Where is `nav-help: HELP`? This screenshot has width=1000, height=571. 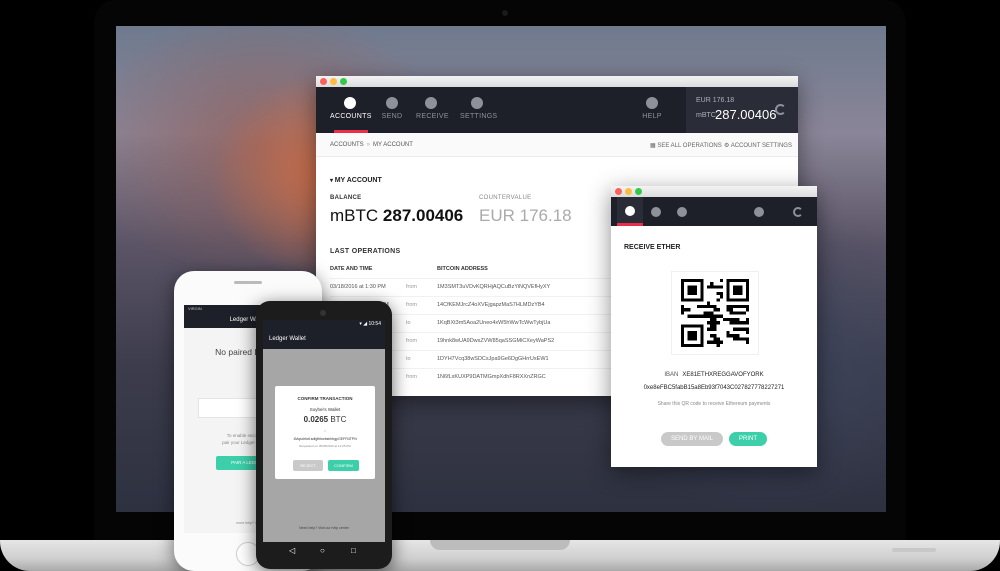
nav-help: HELP is located at coordinates (652, 108).